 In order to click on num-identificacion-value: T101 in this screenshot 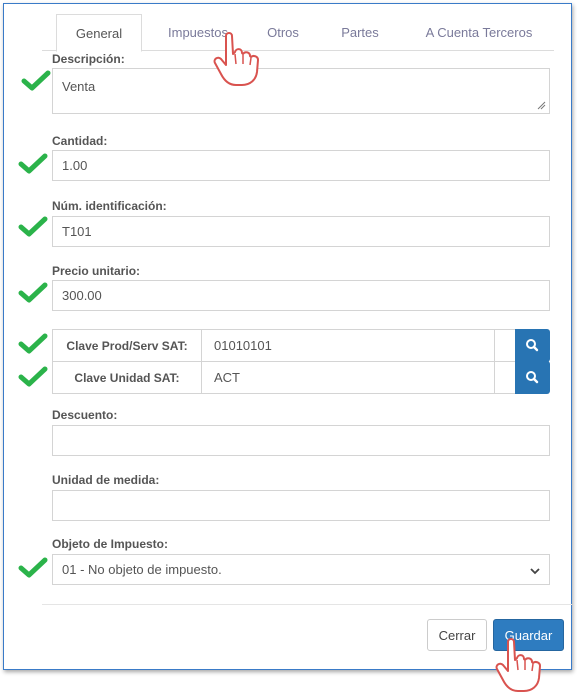, I will do `click(77, 231)`.